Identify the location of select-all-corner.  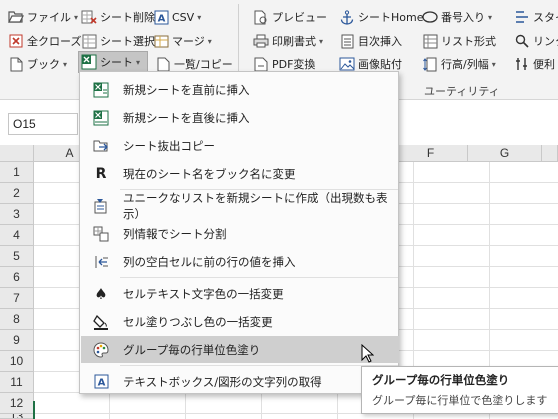
(17, 153).